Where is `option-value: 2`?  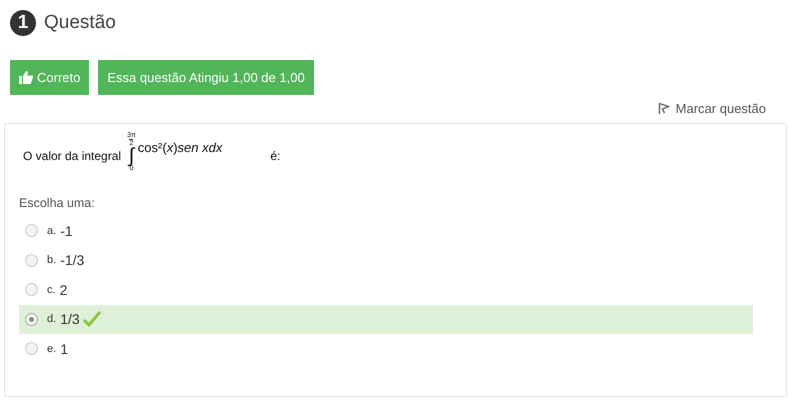 option-value: 2 is located at coordinates (64, 290).